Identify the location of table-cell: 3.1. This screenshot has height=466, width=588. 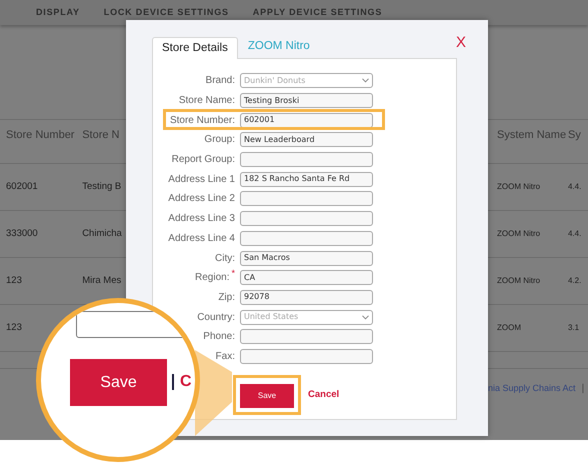
(574, 327).